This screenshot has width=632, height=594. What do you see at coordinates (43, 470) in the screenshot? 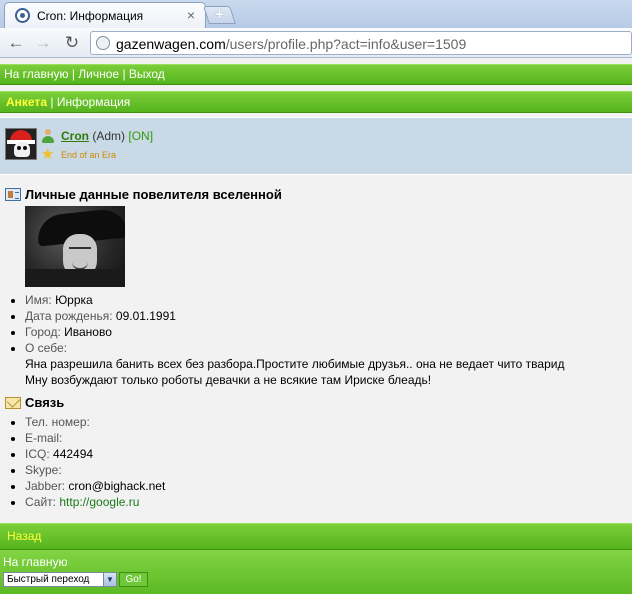
I see `field-label: Skype:` at bounding box center [43, 470].